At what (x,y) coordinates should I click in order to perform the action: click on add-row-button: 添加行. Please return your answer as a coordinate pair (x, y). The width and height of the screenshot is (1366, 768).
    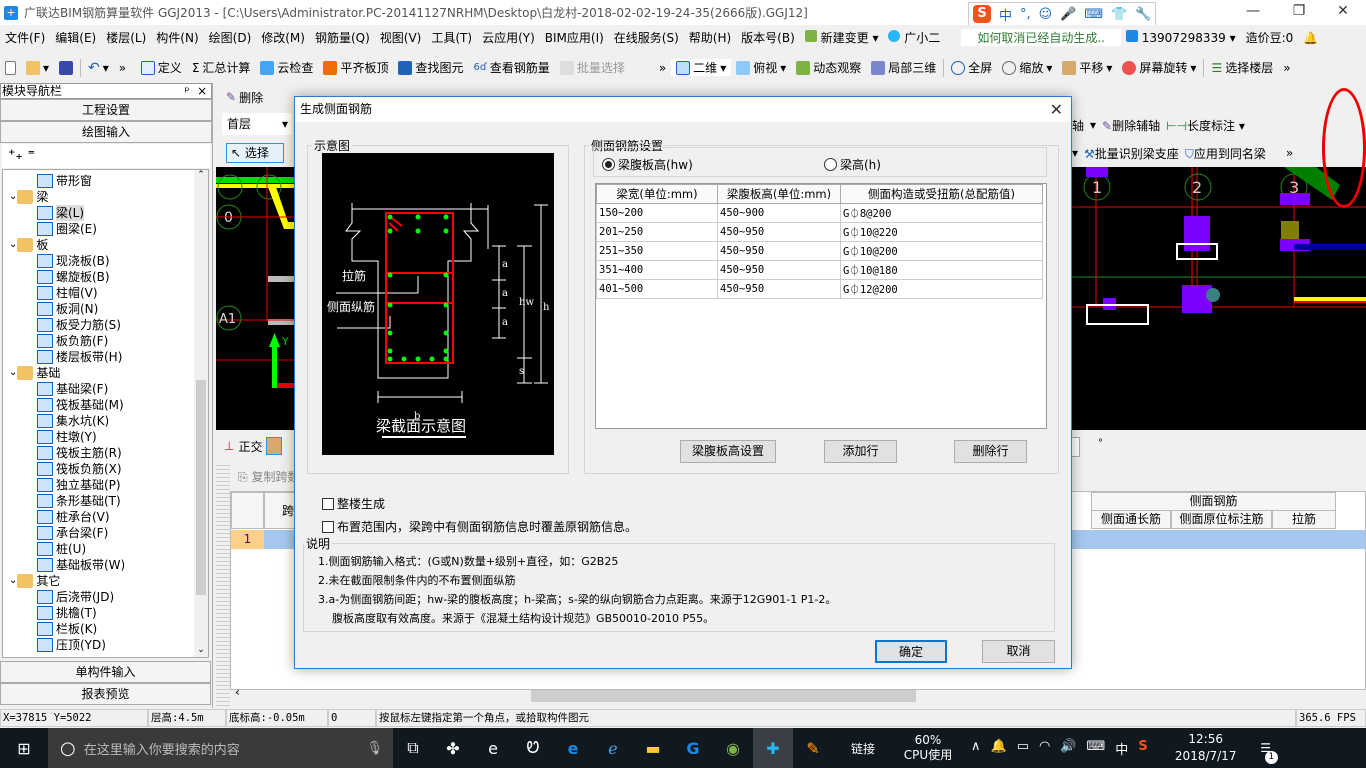
    Looking at the image, I should click on (860, 451).